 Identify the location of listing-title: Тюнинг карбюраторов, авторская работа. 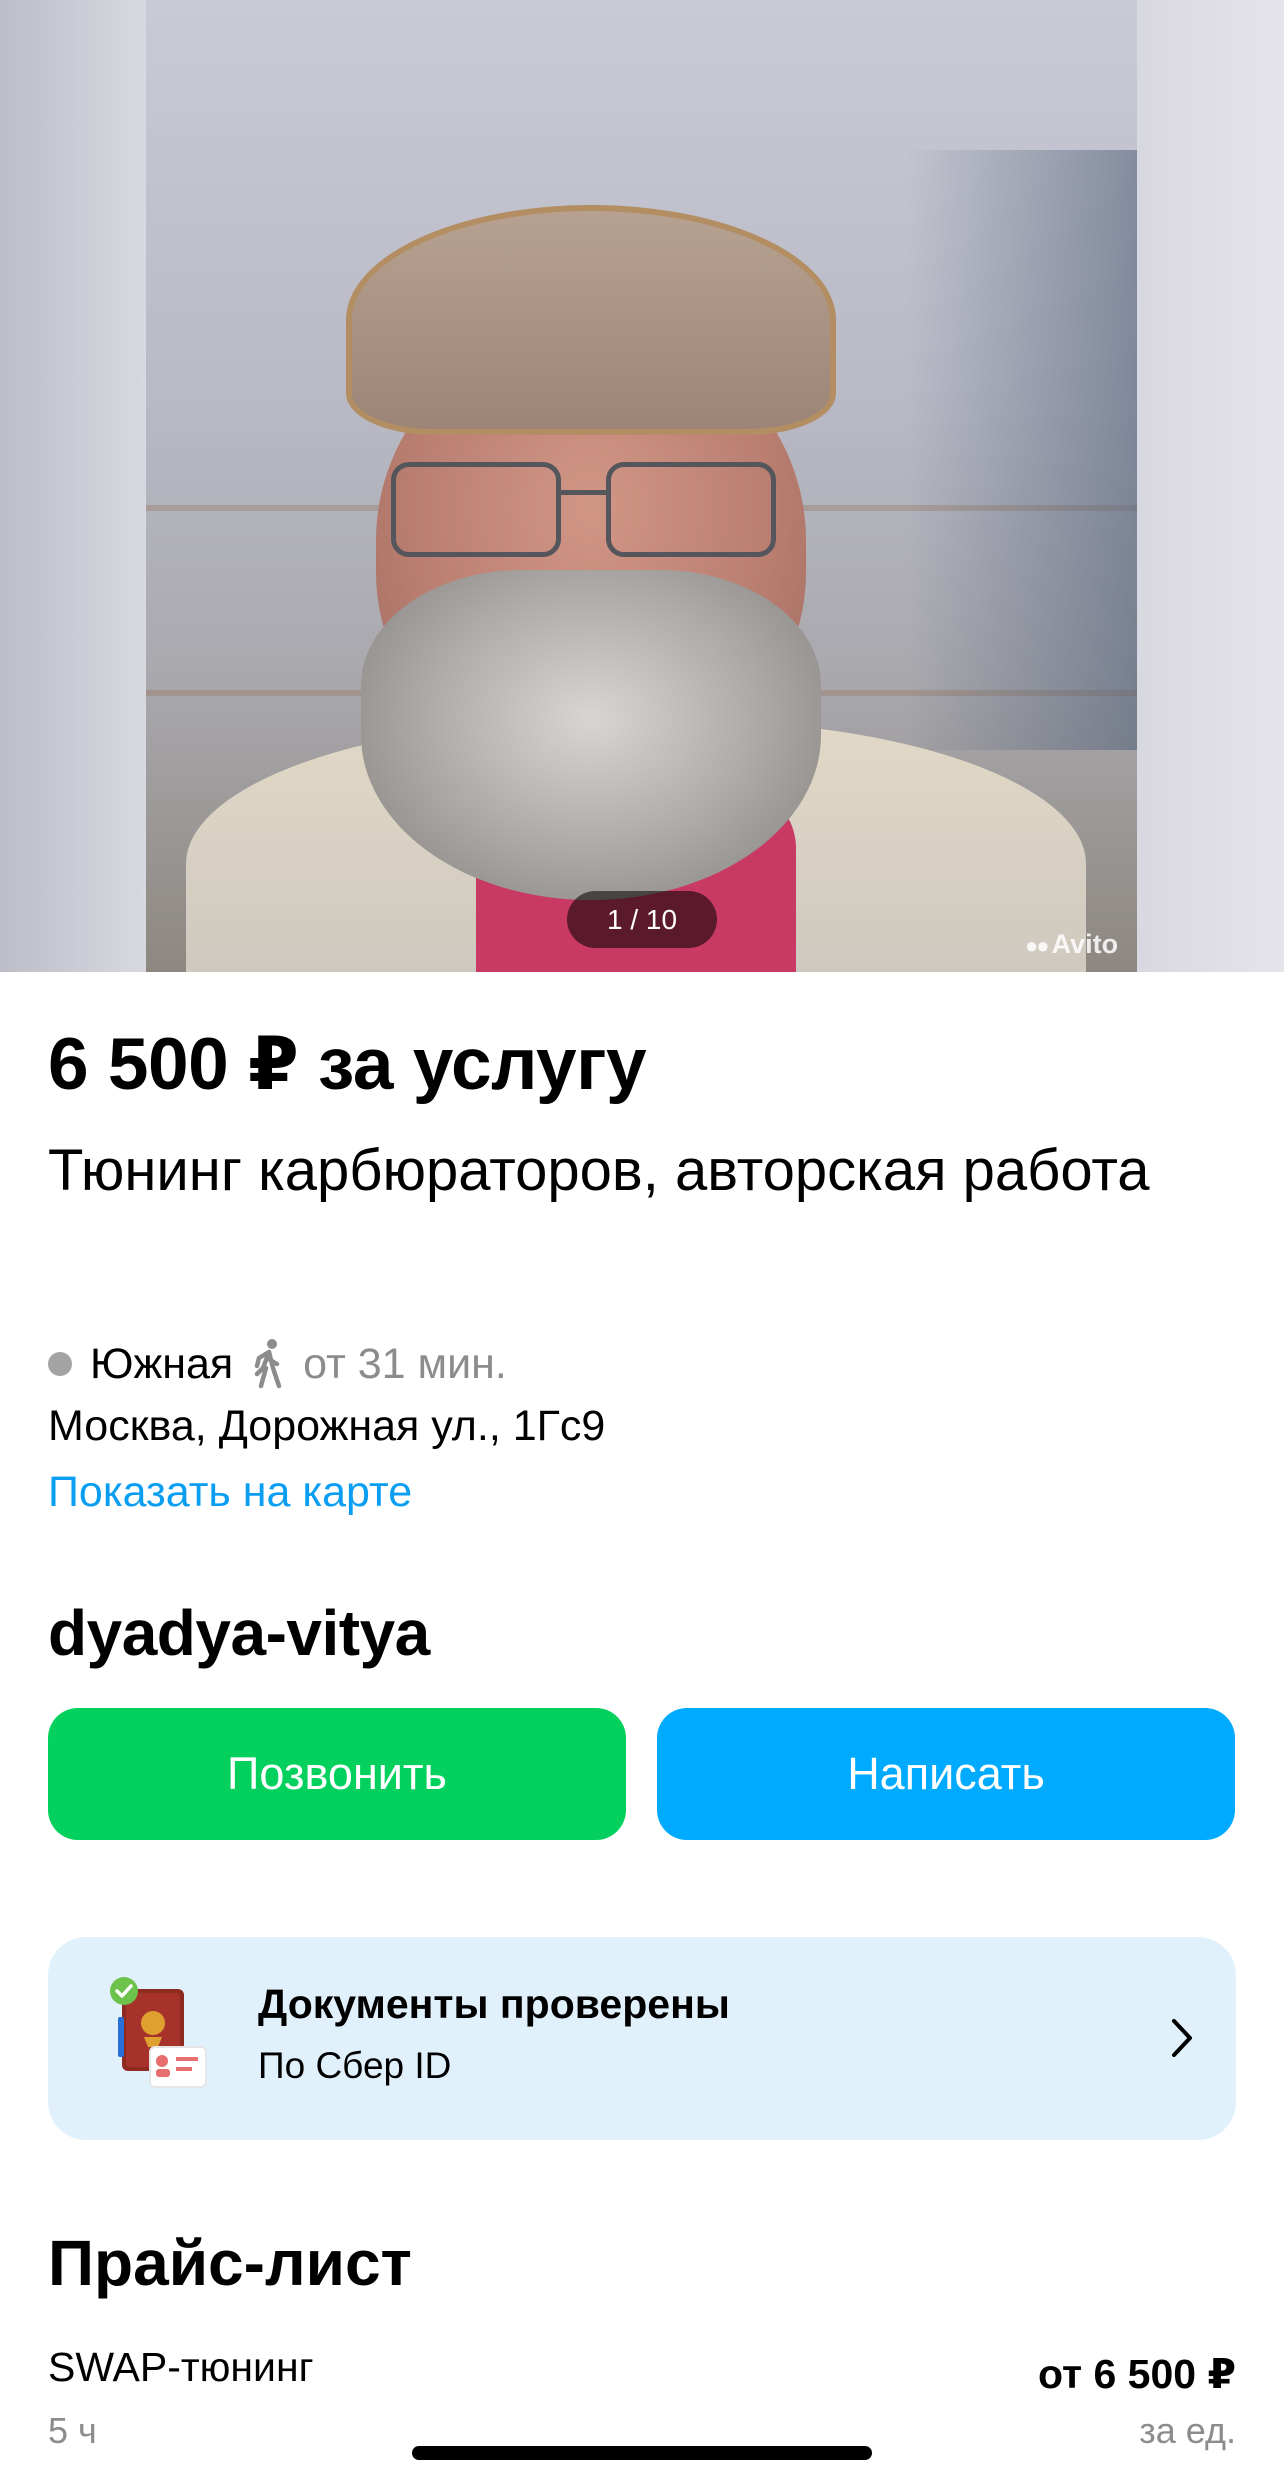
(599, 1170).